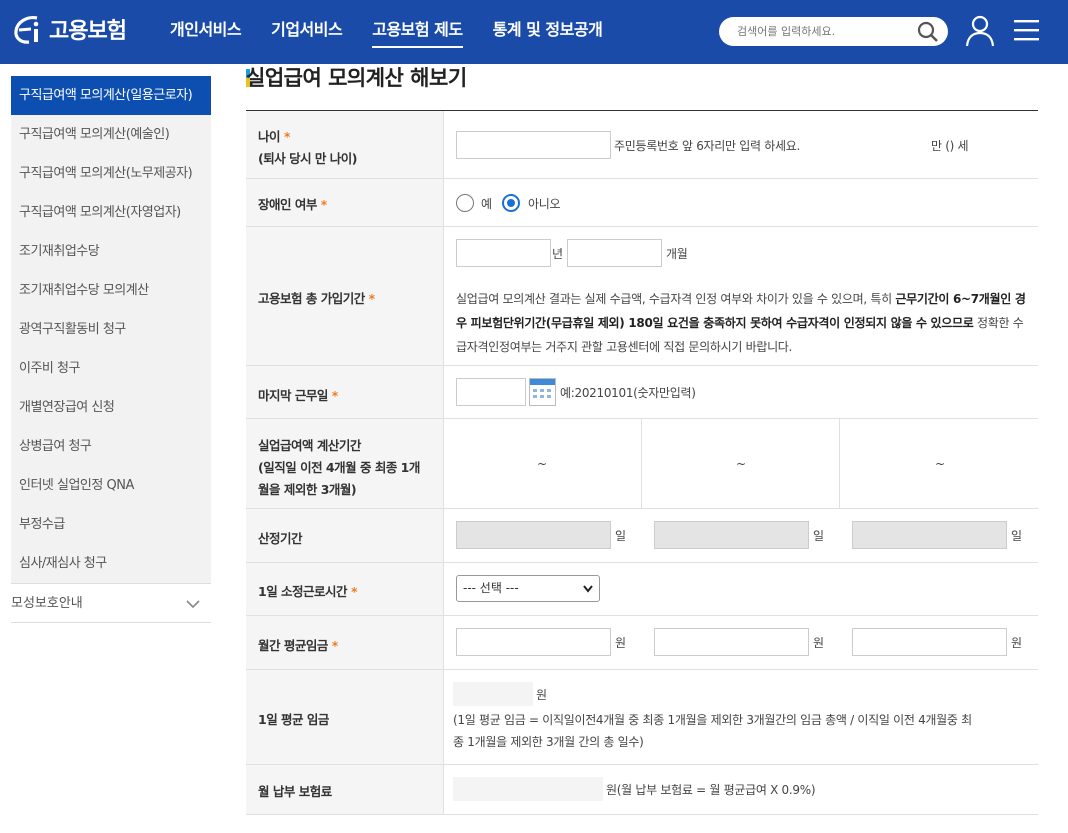 Image resolution: width=1068 pixels, height=833 pixels. I want to click on daily-hours-selected: --- 선택 ---, so click(491, 588).